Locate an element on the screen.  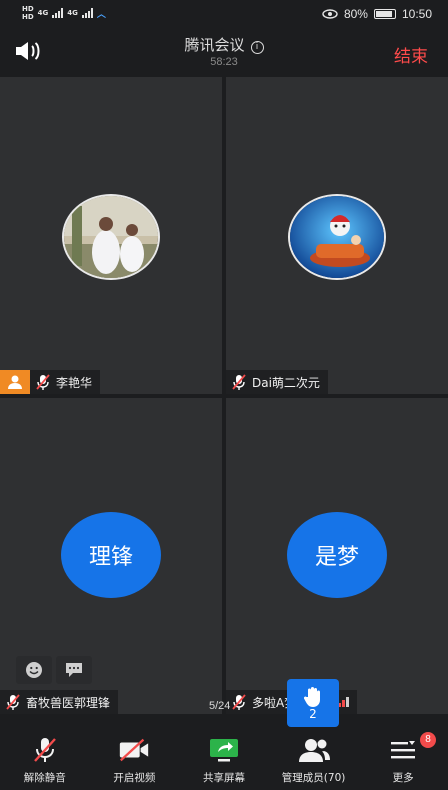
status-bar: HD HD 4G 4G ︿ 80% 10:50 is located at coordinates (224, 15).